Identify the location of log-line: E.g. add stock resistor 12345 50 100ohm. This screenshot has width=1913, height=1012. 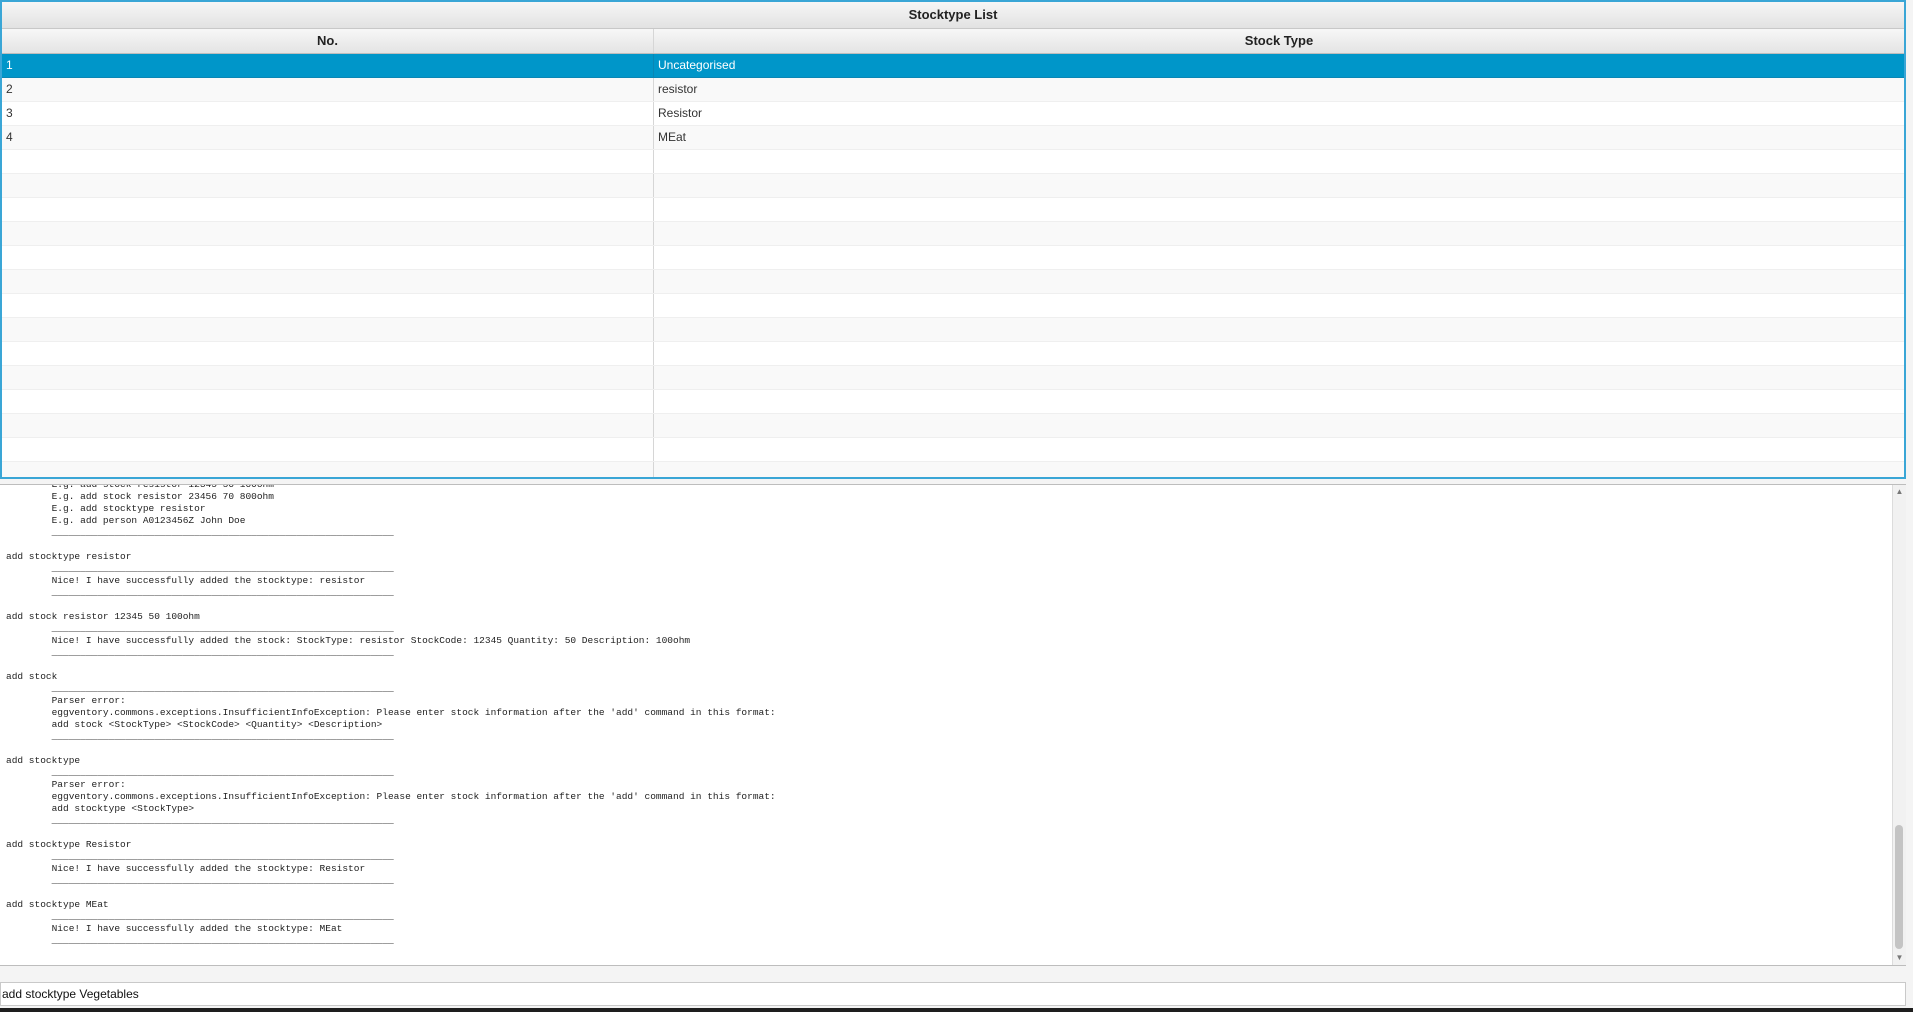
(140, 487).